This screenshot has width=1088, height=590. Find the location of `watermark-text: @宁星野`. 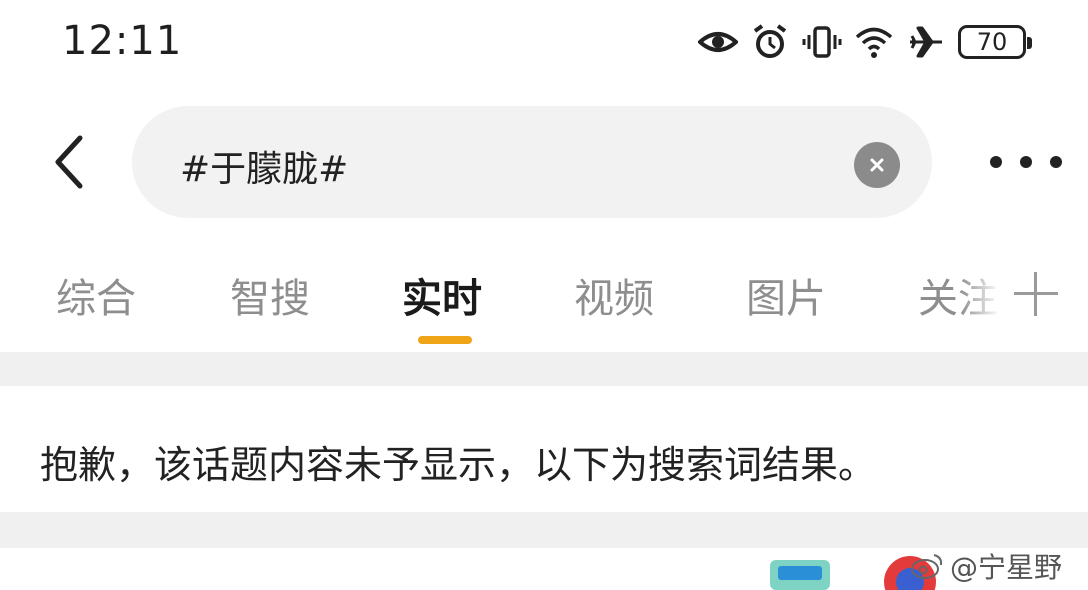

watermark-text: @宁星野 is located at coordinates (1006, 567).